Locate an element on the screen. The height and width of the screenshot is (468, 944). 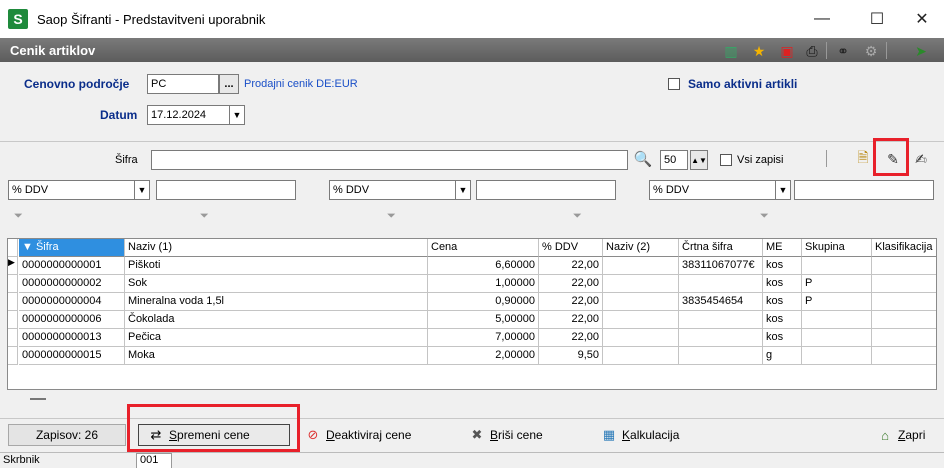
ddv-filter-3-value is located at coordinates (864, 190).